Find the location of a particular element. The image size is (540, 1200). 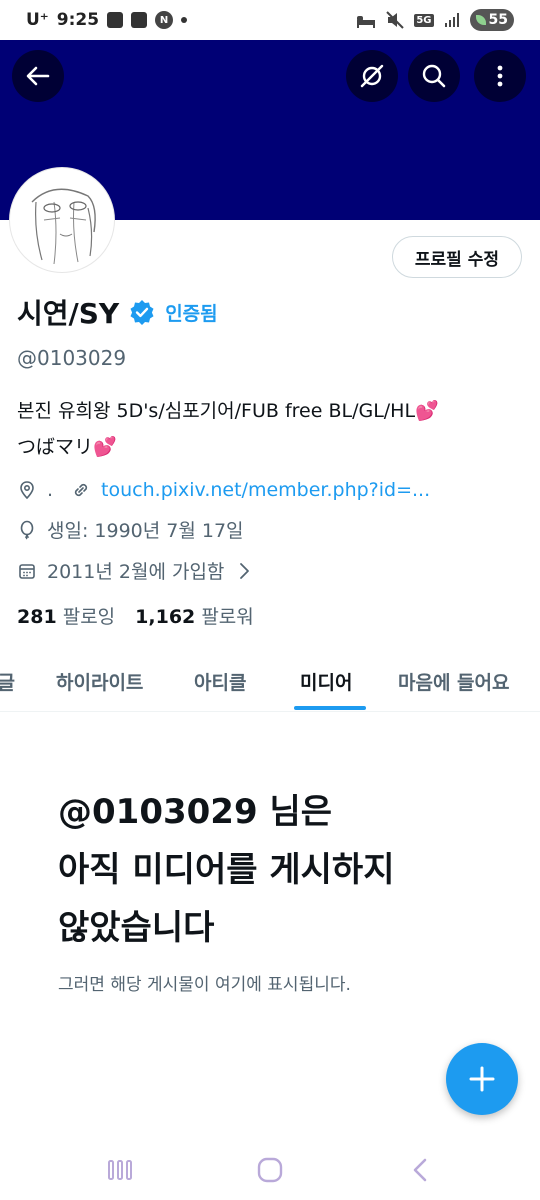

recent-apps-button is located at coordinates (120, 1170).